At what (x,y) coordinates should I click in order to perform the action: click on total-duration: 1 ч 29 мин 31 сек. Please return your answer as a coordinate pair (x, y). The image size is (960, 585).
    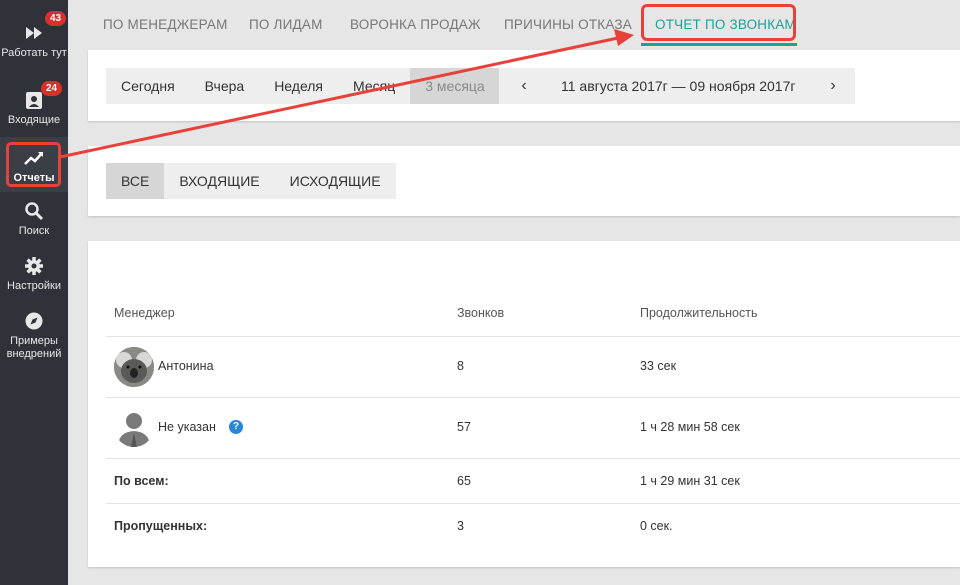
    Looking at the image, I should click on (690, 481).